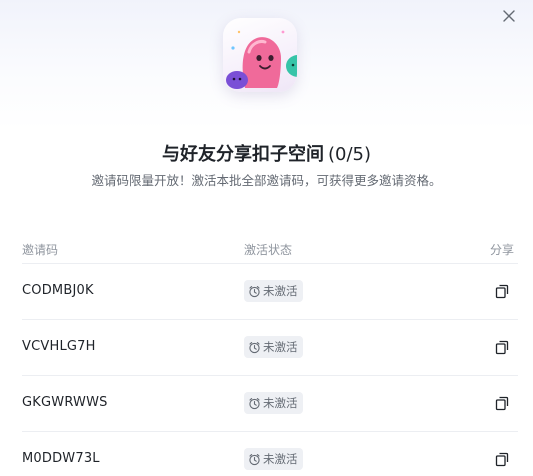 The image size is (533, 476). What do you see at coordinates (40, 250) in the screenshot?
I see `header-code: 邀请码` at bounding box center [40, 250].